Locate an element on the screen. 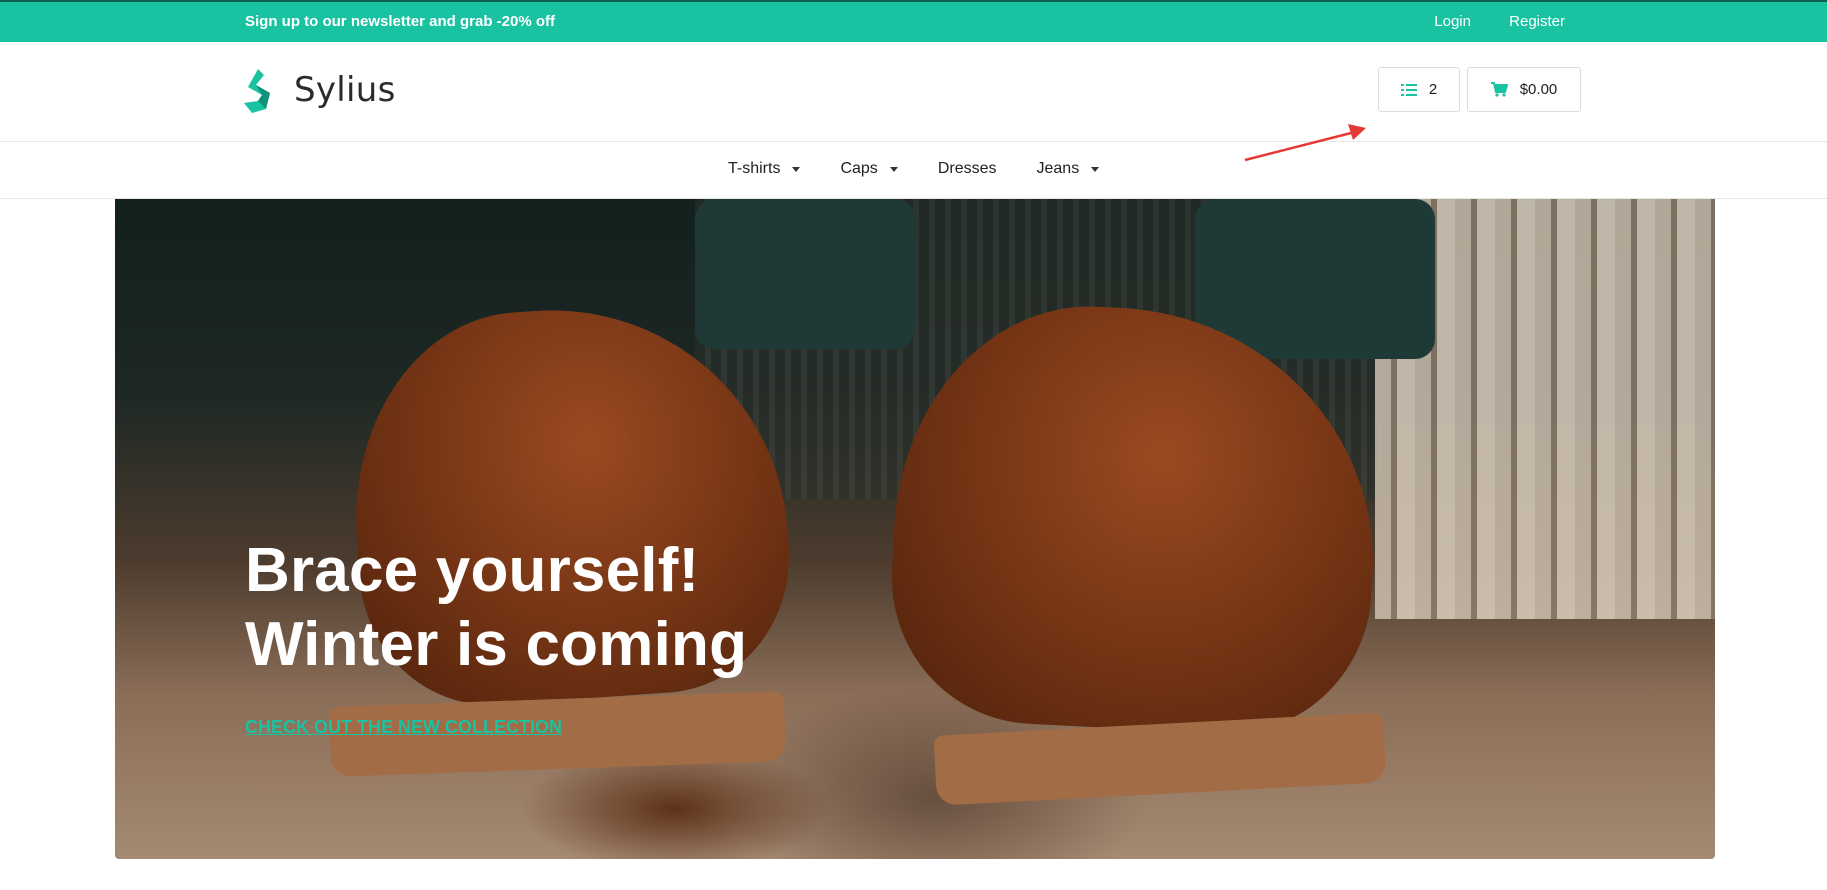  hero-headline-line1: Brace yourself! is located at coordinates (472, 570).